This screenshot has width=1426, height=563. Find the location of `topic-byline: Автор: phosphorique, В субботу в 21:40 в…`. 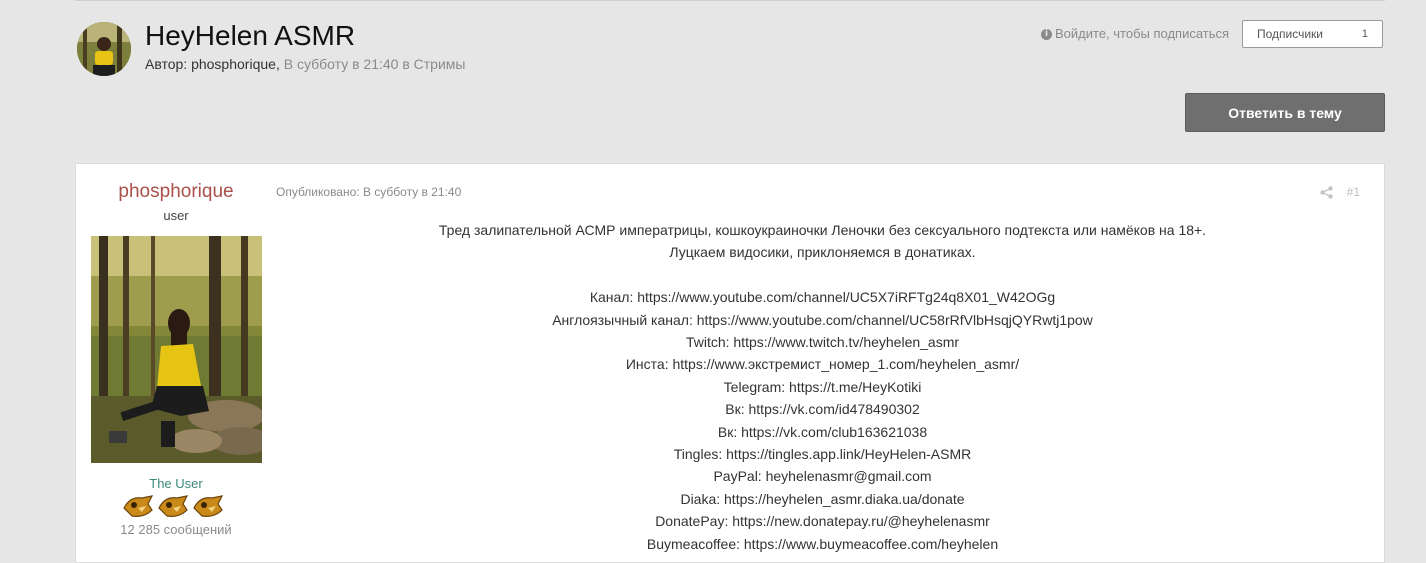

topic-byline: Автор: phosphorique, В субботу в 21:40 в… is located at coordinates (305, 64).